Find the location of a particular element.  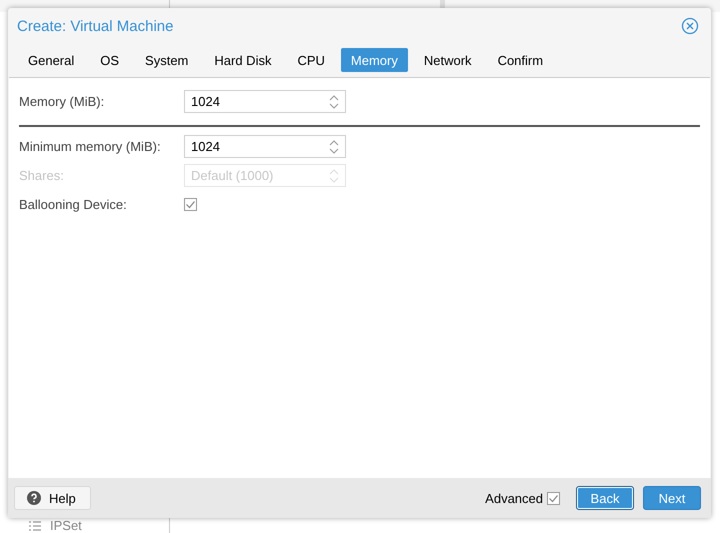

field-label: Ballooning Device: is located at coordinates (73, 204).